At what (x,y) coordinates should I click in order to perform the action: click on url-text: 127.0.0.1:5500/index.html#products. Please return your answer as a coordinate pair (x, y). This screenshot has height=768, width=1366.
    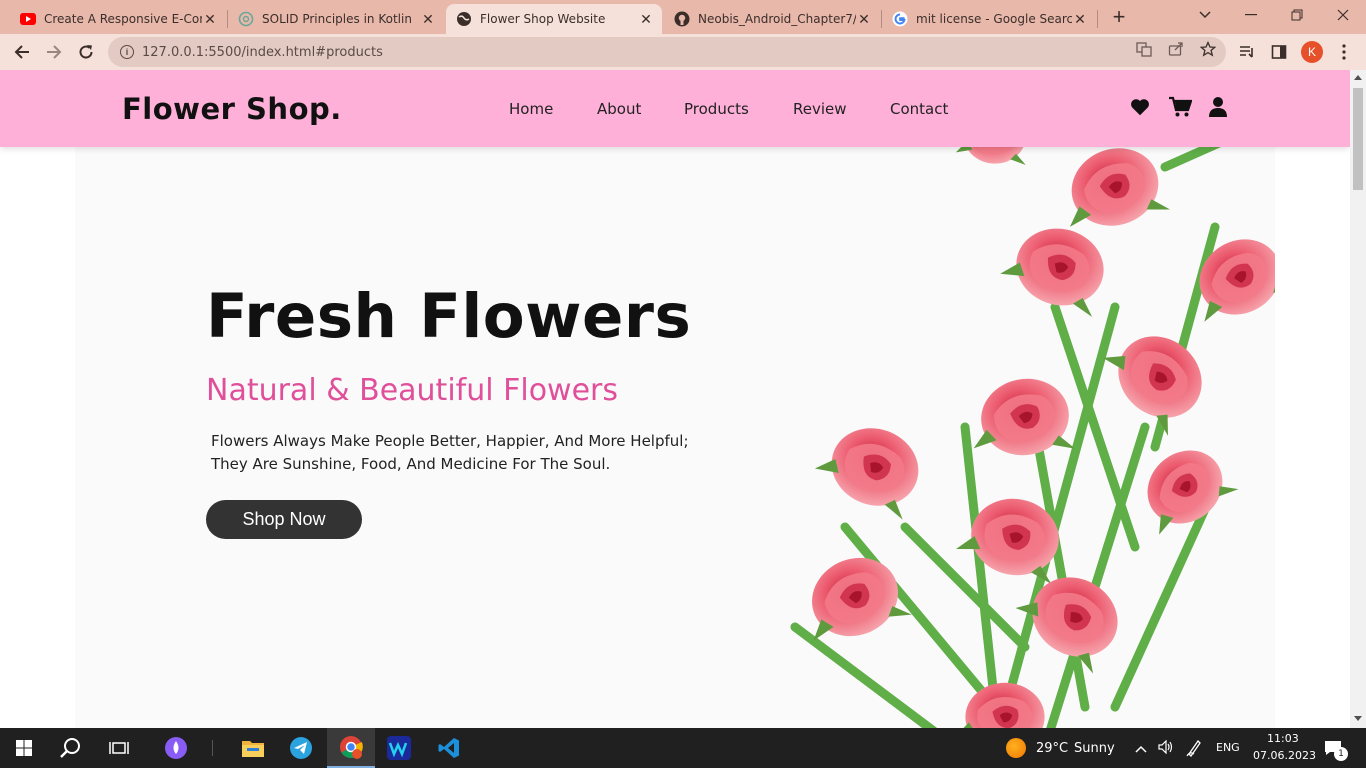
    Looking at the image, I should click on (262, 52).